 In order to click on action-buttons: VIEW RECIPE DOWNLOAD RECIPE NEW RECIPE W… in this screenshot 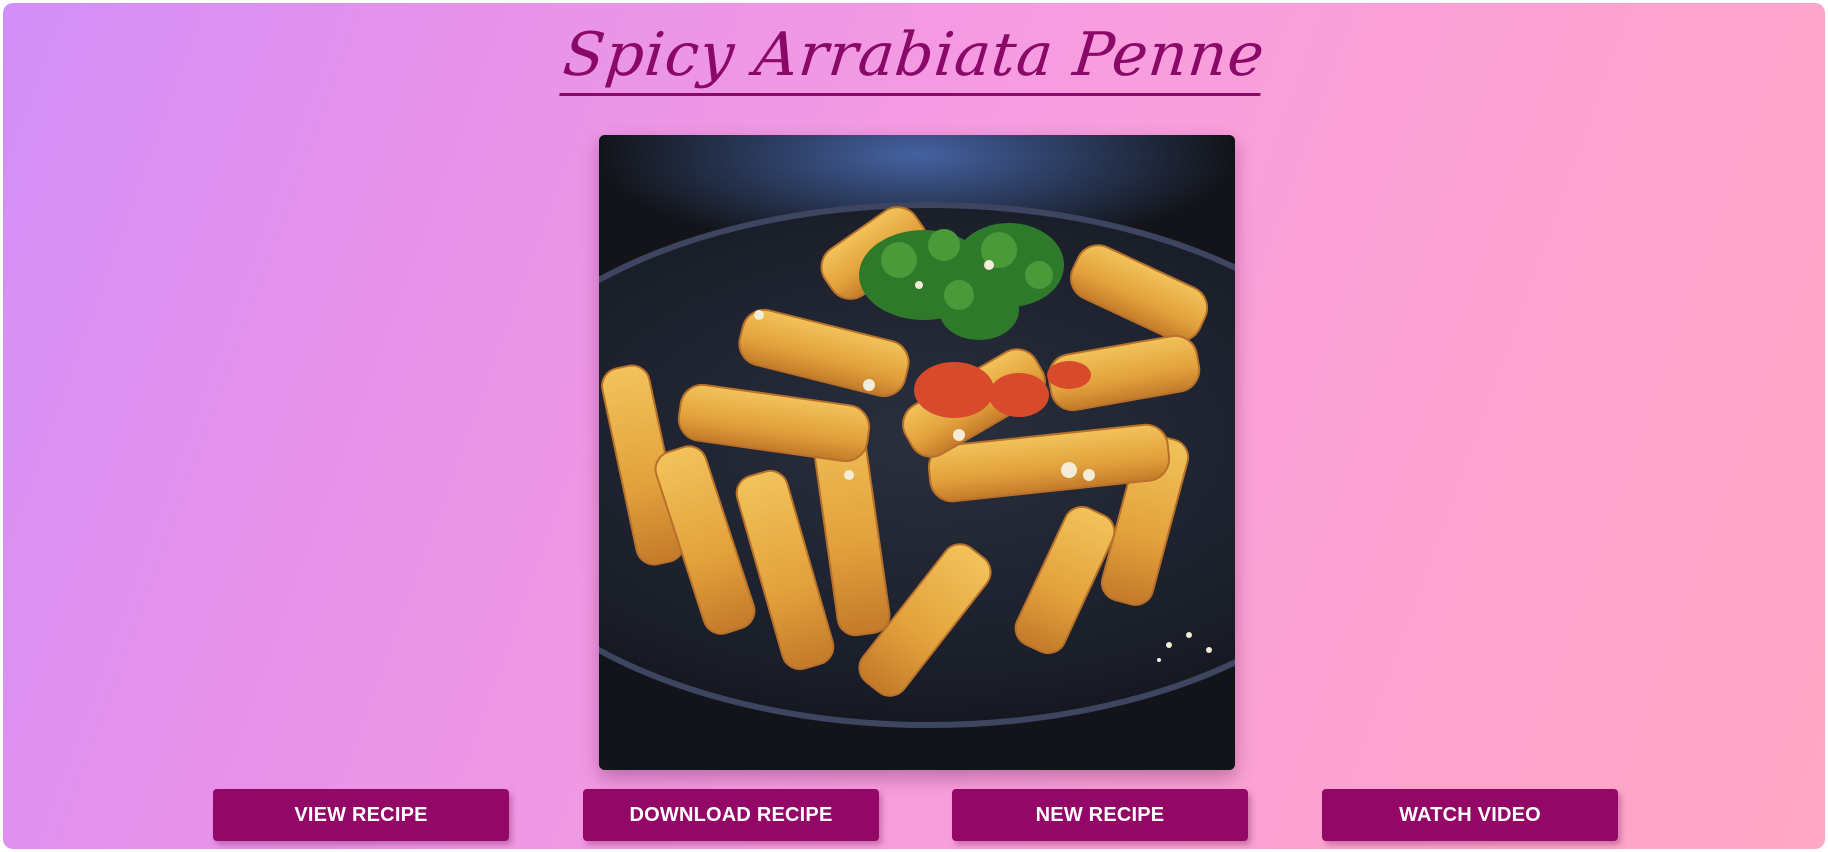, I will do `click(914, 816)`.